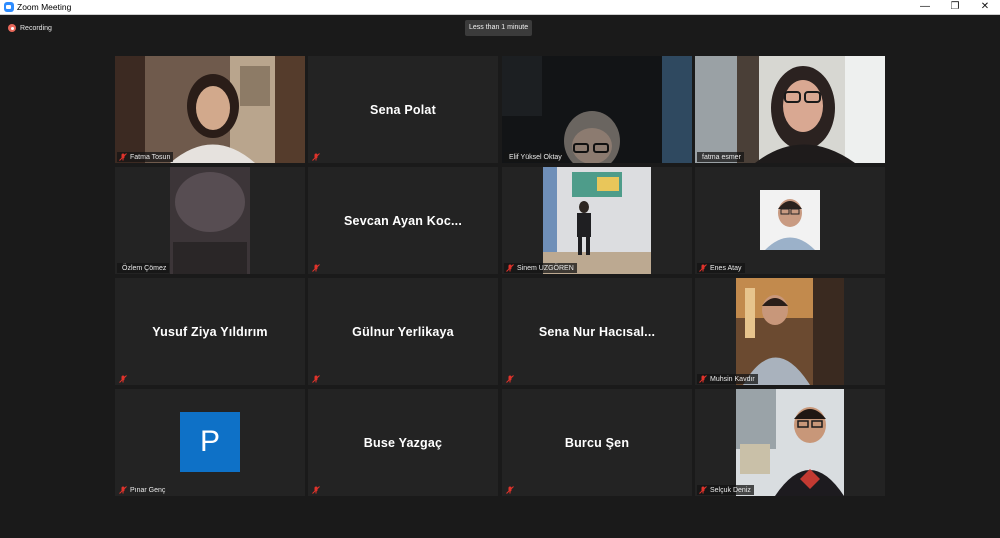 This screenshot has height=538, width=1000. I want to click on maximize-button: ❐, so click(955, 7).